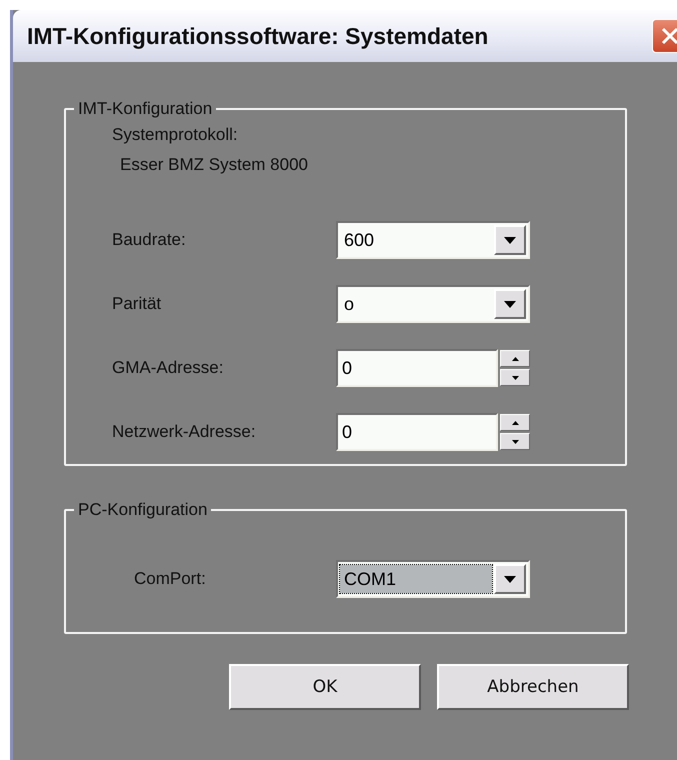  Describe the element at coordinates (168, 368) in the screenshot. I see `field-label: GMA-Adresse:` at that location.